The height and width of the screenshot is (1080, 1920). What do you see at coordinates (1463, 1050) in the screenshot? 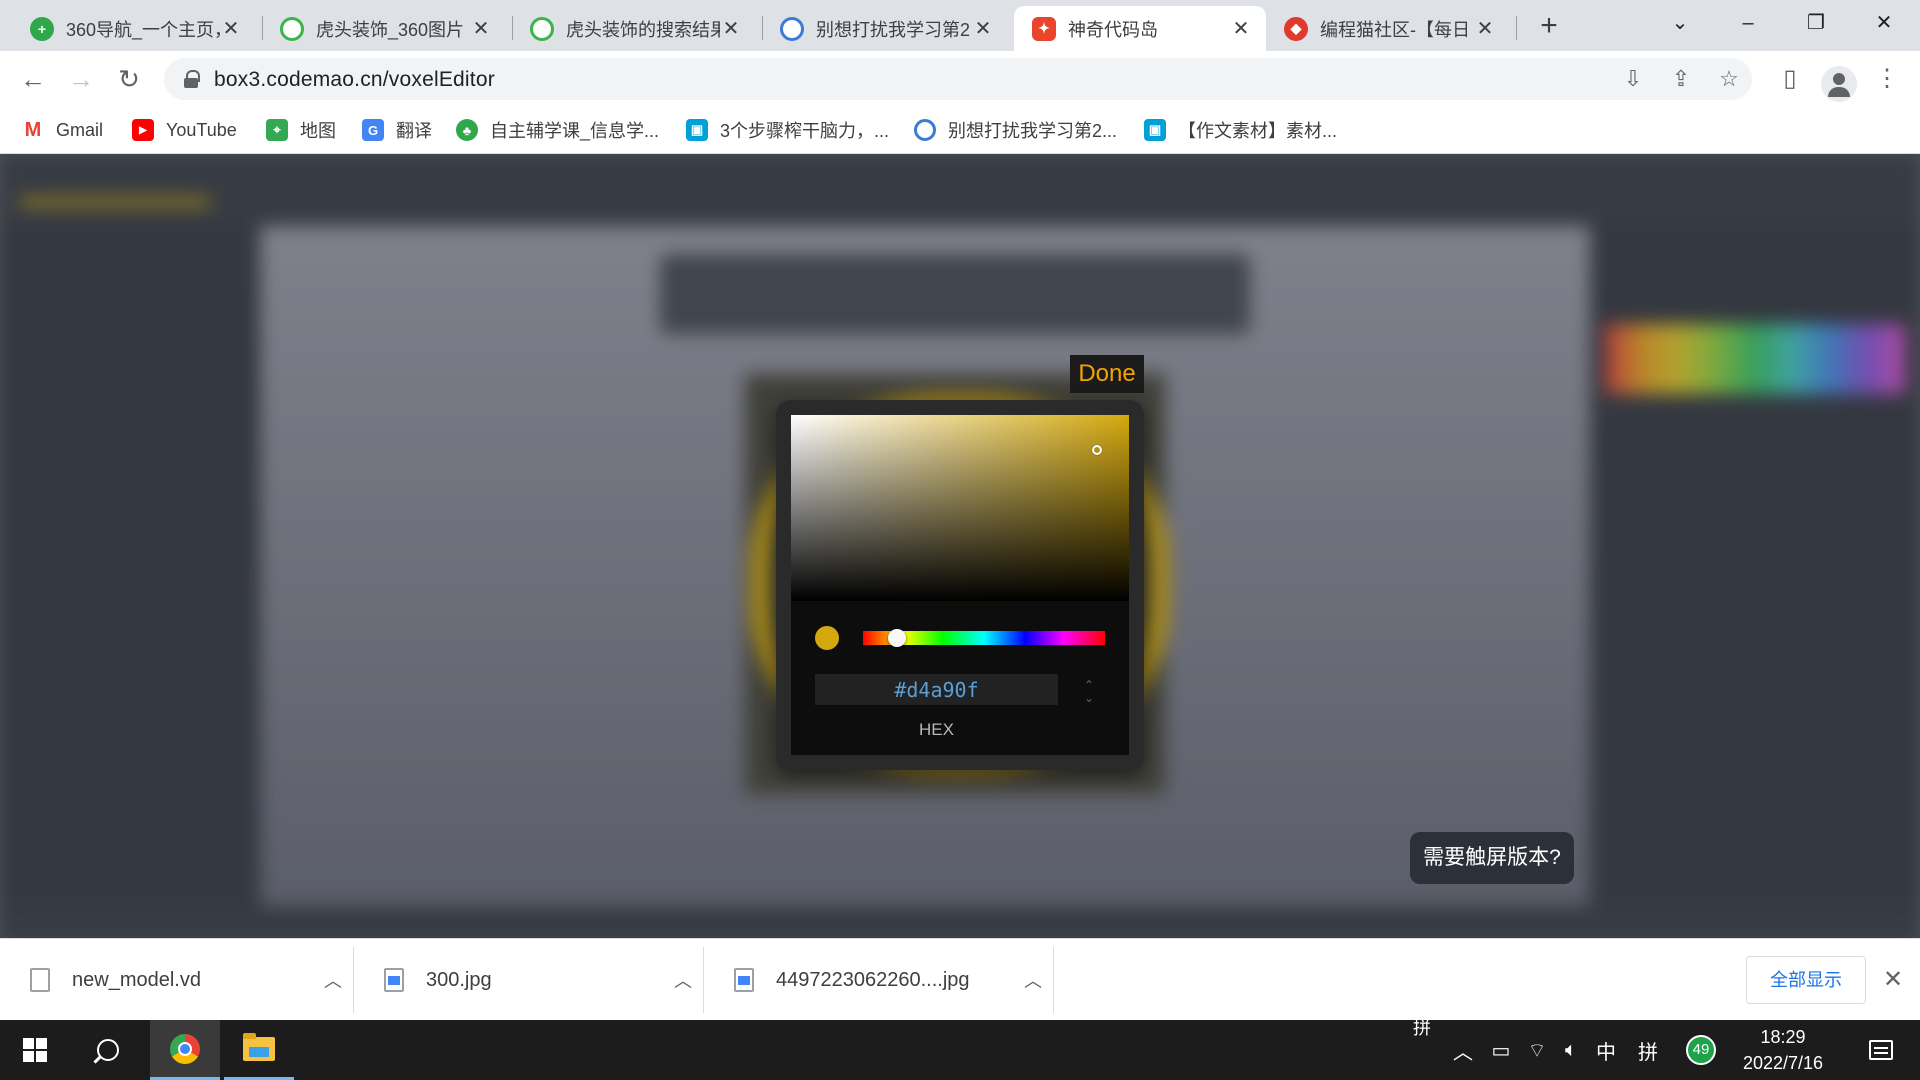
I see `show-hidden-icons-chevron-icon: ︿` at bounding box center [1463, 1050].